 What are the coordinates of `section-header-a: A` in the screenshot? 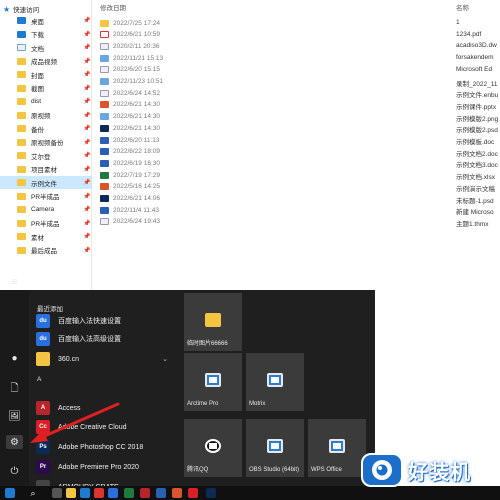 It's located at (39, 379).